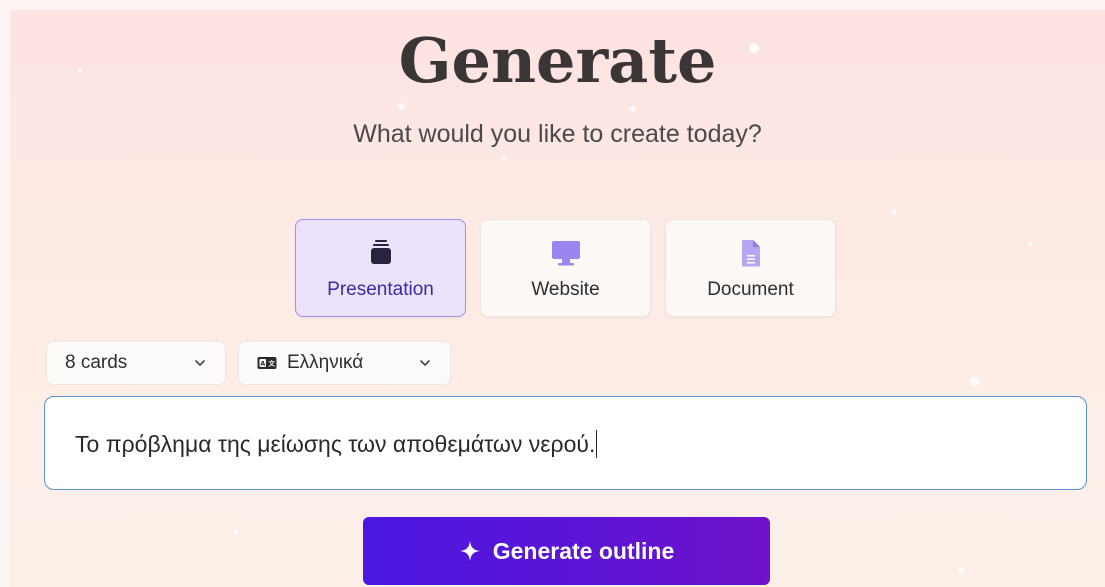 The width and height of the screenshot is (1105, 587). What do you see at coordinates (469, 551) in the screenshot?
I see `sparkle-icon` at bounding box center [469, 551].